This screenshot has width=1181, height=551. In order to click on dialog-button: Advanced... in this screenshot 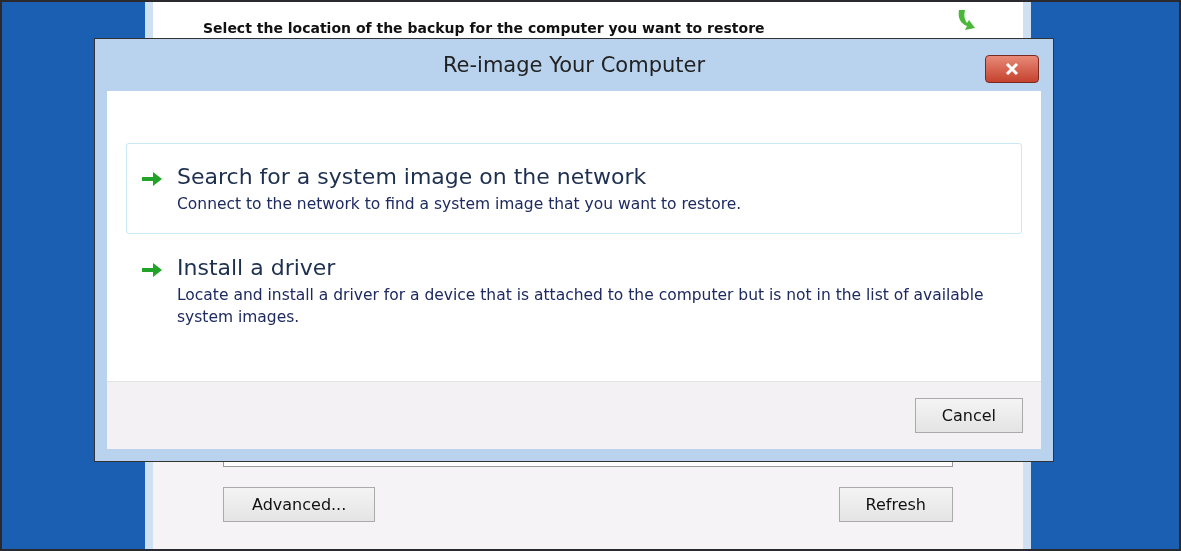, I will do `click(299, 504)`.